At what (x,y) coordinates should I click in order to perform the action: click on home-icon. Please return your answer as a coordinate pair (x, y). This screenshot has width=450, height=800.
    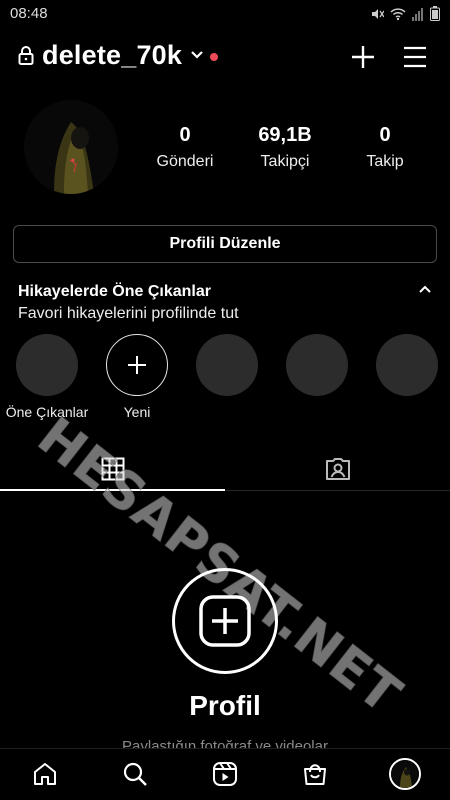
    Looking at the image, I should click on (45, 774).